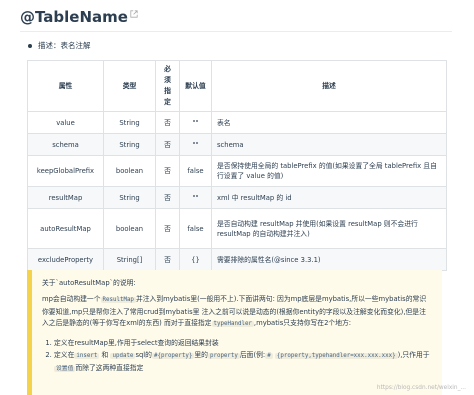 The width and height of the screenshot is (474, 395). What do you see at coordinates (252, 354) in the screenshot?
I see `tip-text: 后面(例:` at bounding box center [252, 354].